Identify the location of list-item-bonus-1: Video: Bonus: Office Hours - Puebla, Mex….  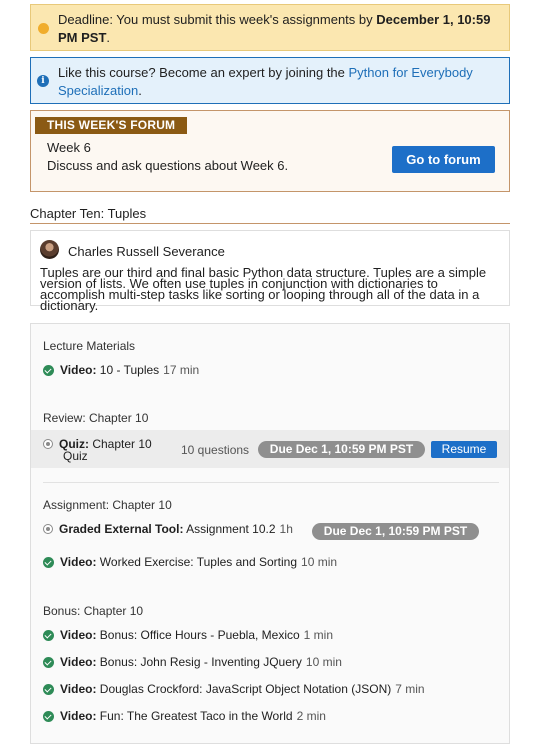
(188, 635).